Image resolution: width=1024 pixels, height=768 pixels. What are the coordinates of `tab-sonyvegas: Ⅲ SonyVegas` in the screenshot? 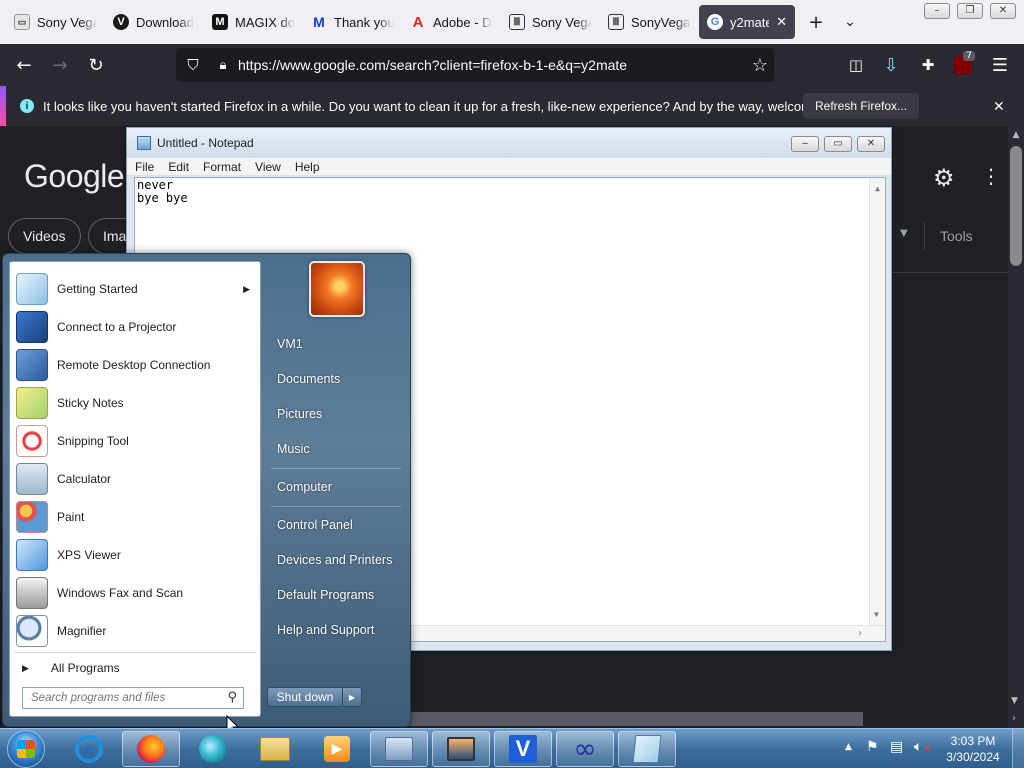 It's located at (649, 22).